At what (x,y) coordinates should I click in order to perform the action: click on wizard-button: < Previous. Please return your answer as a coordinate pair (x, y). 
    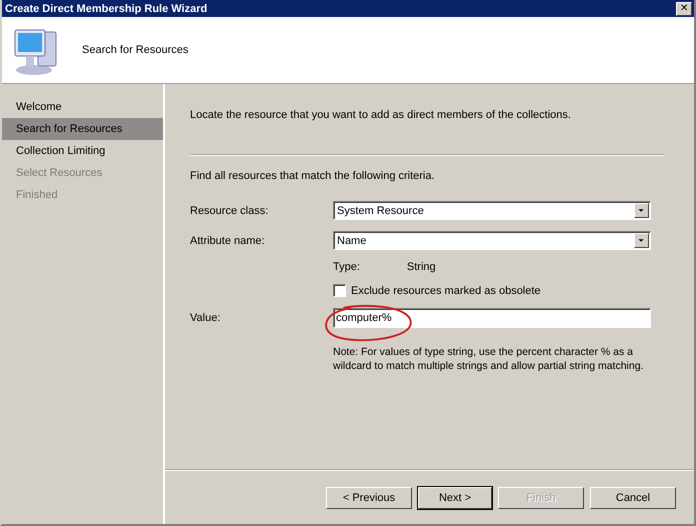
    Looking at the image, I should click on (369, 498).